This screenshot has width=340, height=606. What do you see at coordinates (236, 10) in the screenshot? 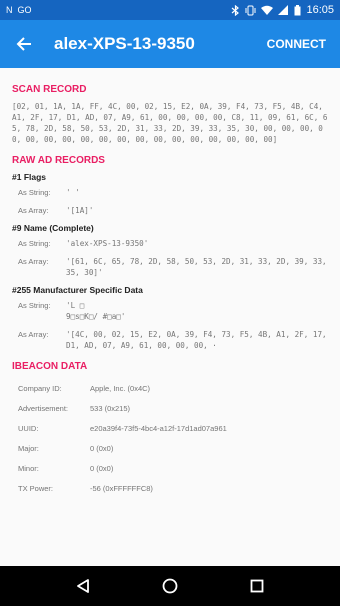
I see `bluetooth-icon` at bounding box center [236, 10].